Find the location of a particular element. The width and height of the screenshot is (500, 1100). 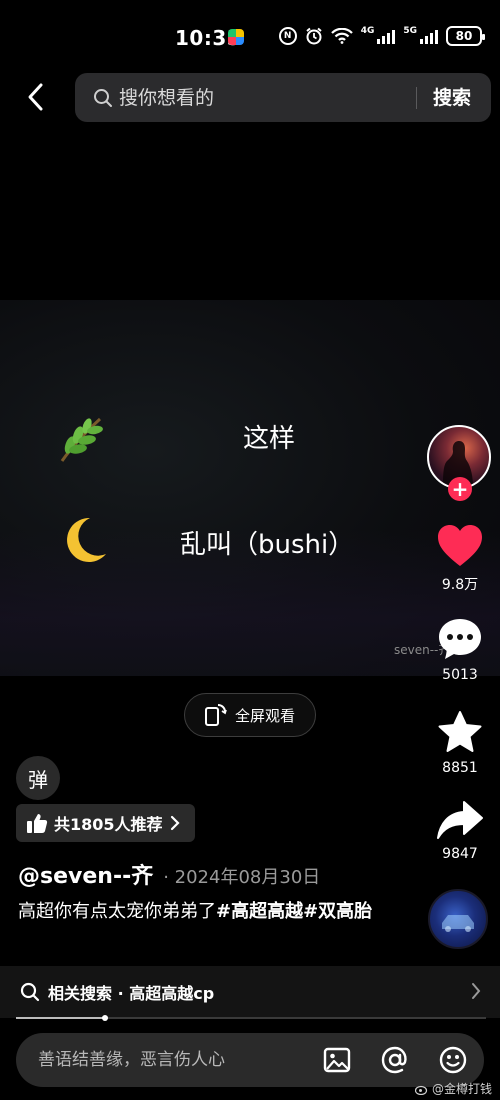

comment-icon is located at coordinates (460, 639).